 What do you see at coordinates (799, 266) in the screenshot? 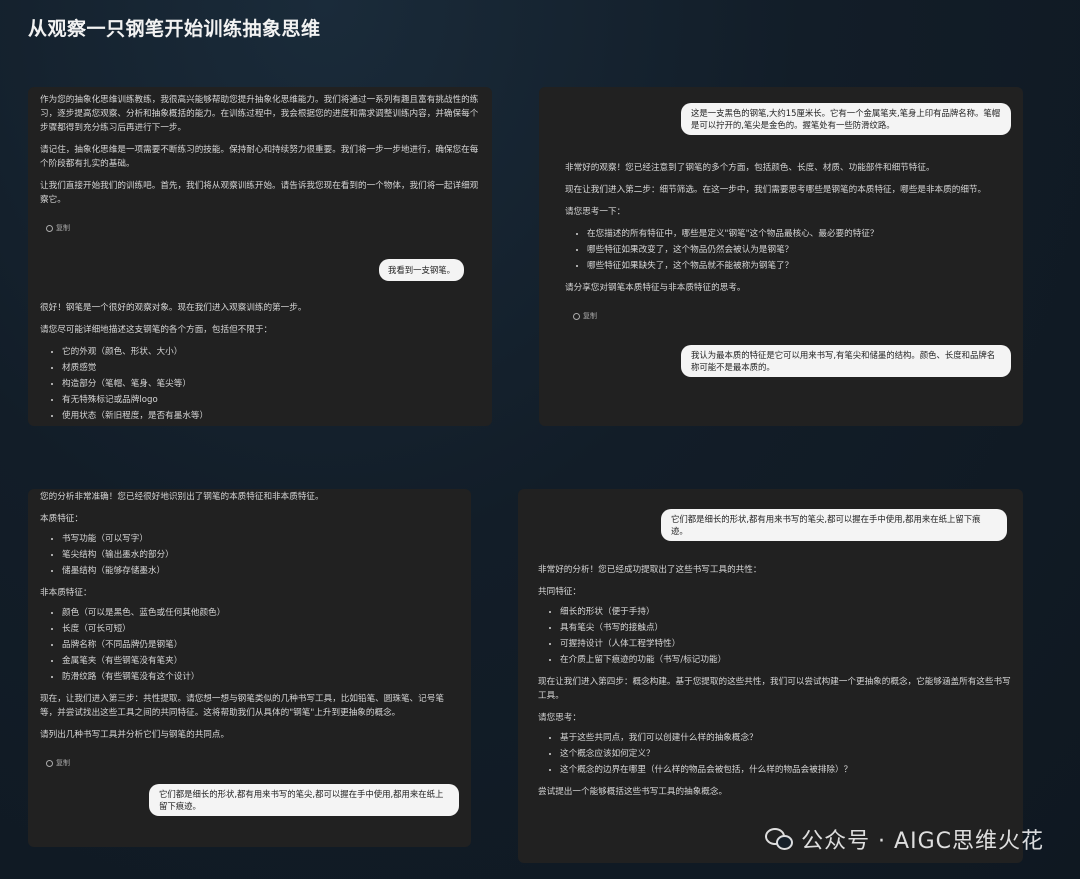
I see `list-item: 哪些特征如果缺失了，这个物品就不能被称为钢笔了？` at bounding box center [799, 266].